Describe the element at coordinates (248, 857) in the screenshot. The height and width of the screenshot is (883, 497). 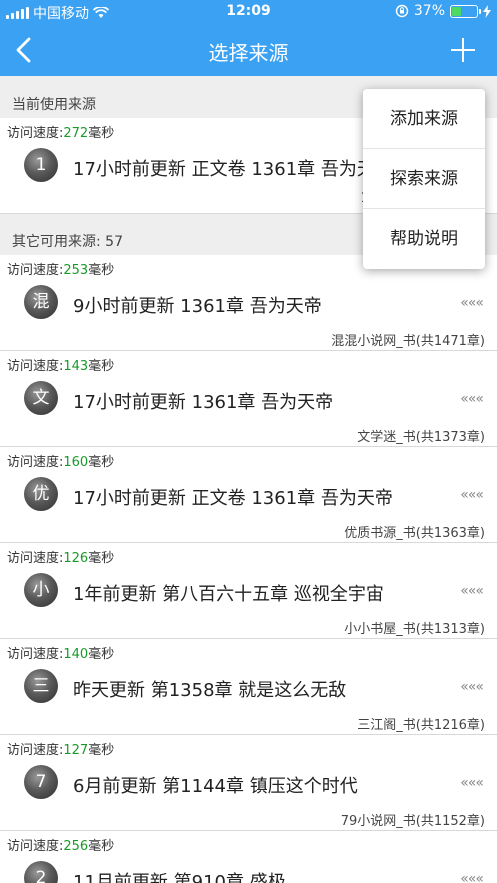
I see `source-card: 访问速度:256毫秒 2 11月前更新 第910章 盛极 «««` at that location.